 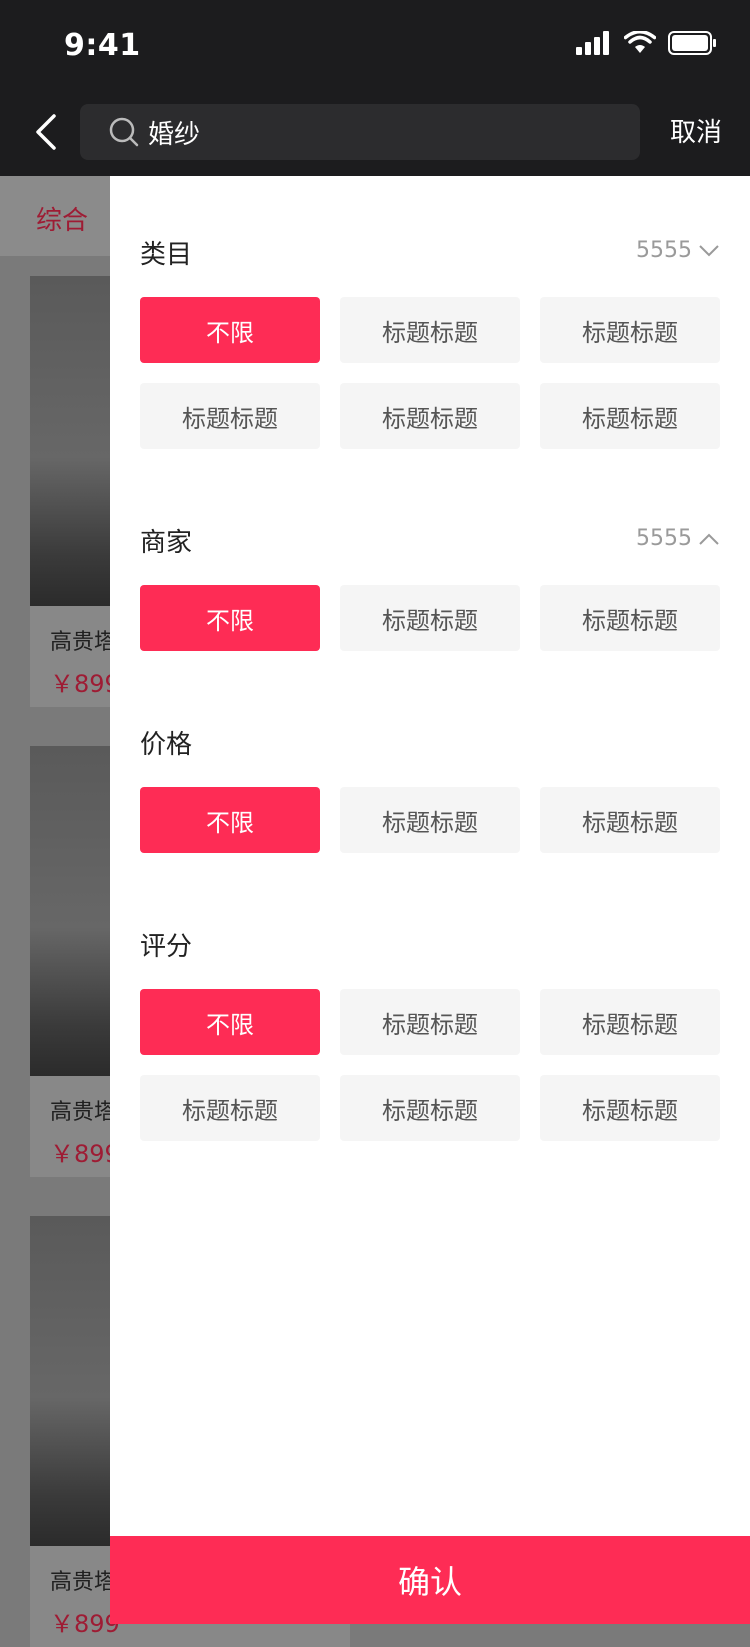 I want to click on search-input: 婚纱, so click(x=360, y=132).